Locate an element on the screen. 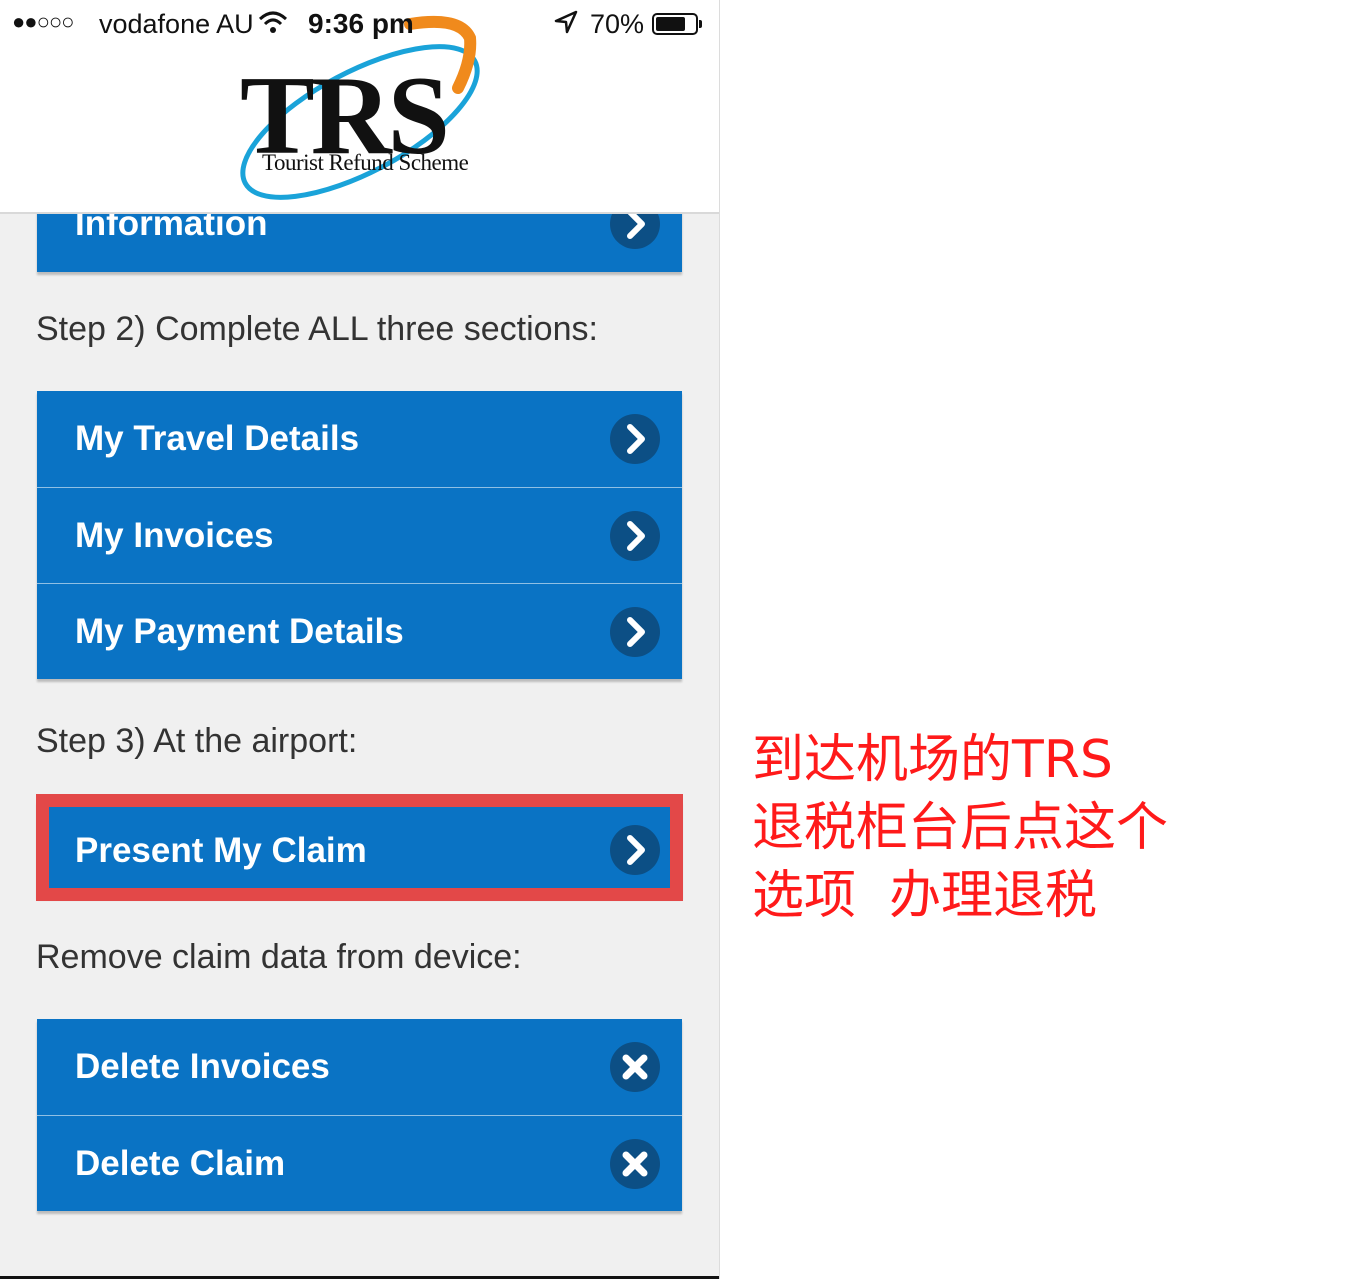  clock-time: 9:36 pm is located at coordinates (361, 23).